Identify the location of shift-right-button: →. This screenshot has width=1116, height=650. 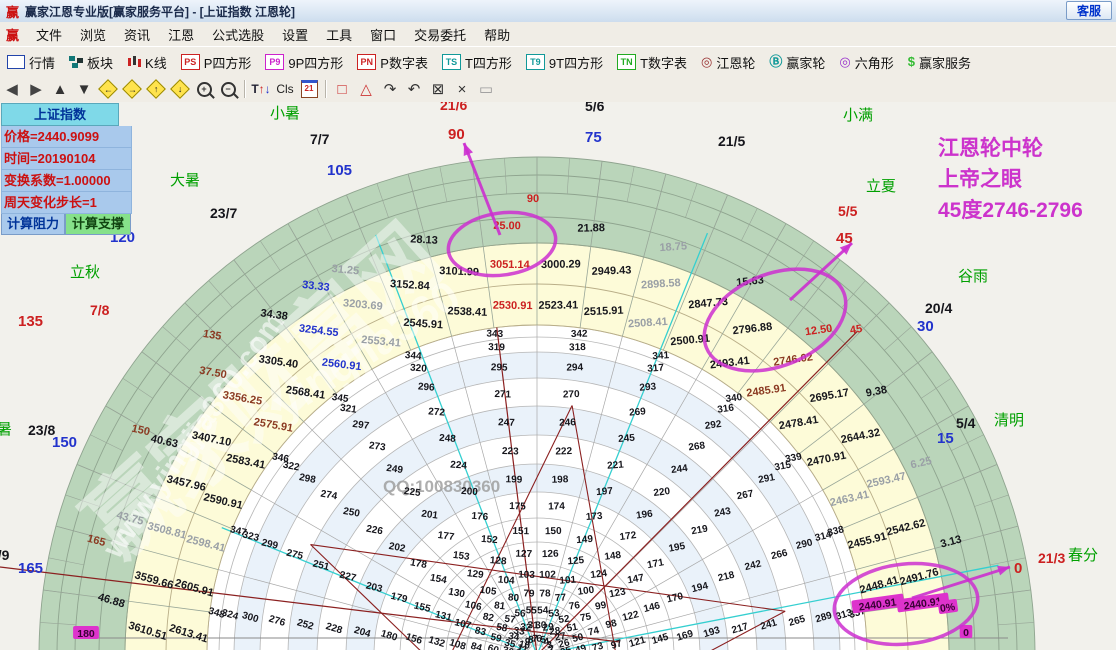
(132, 89).